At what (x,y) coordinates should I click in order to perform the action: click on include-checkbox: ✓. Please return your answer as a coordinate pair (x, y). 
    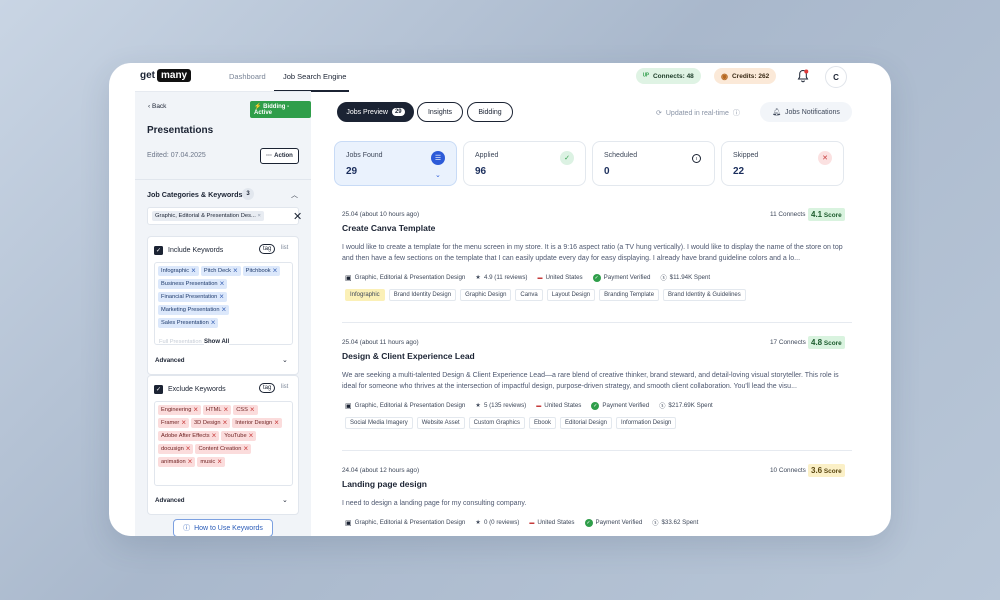
    Looking at the image, I should click on (158, 250).